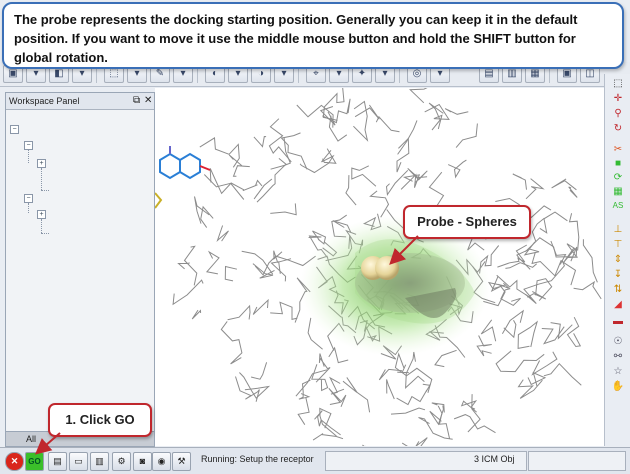 This screenshot has width=630, height=474. Describe the element at coordinates (14, 461) in the screenshot. I see `stop-button: ✕` at that location.